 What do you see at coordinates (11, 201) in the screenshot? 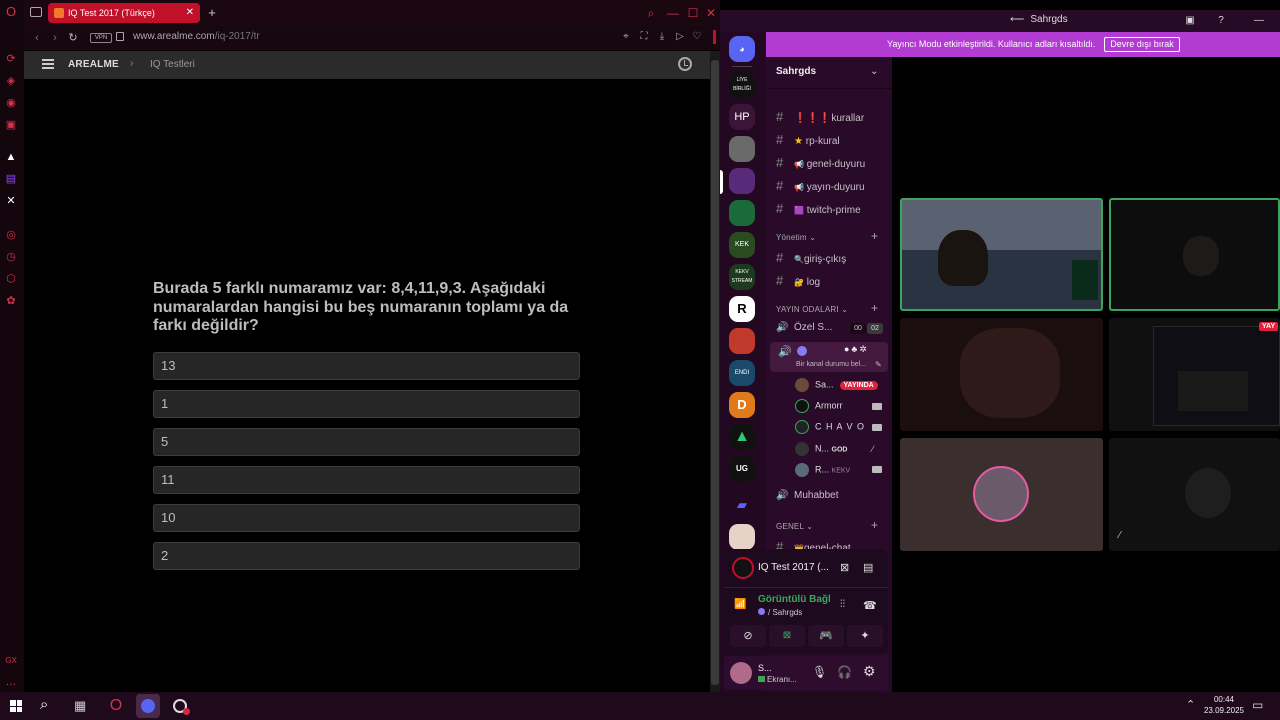
I see `x-icon: ✕` at bounding box center [11, 201].